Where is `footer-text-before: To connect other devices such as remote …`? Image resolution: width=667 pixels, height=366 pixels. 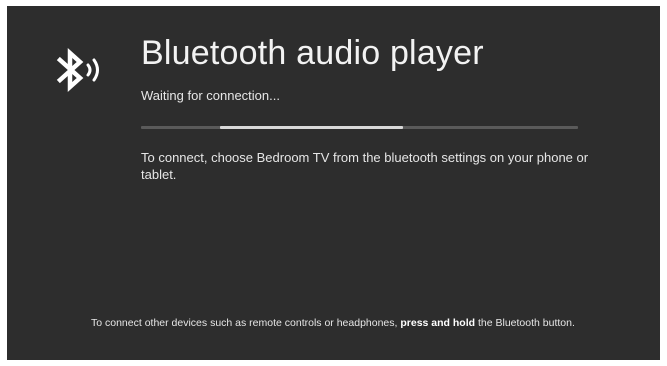 footer-text-before: To connect other devices such as remote … is located at coordinates (246, 323).